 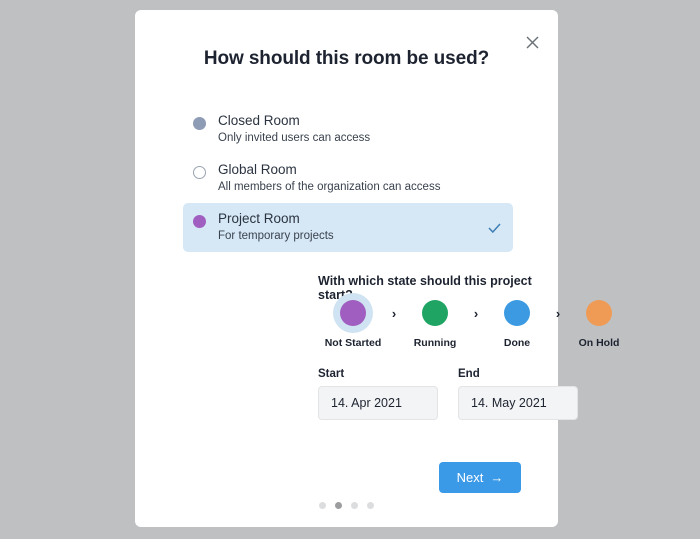 I want to click on state-bubble-not-started, so click(x=353, y=313).